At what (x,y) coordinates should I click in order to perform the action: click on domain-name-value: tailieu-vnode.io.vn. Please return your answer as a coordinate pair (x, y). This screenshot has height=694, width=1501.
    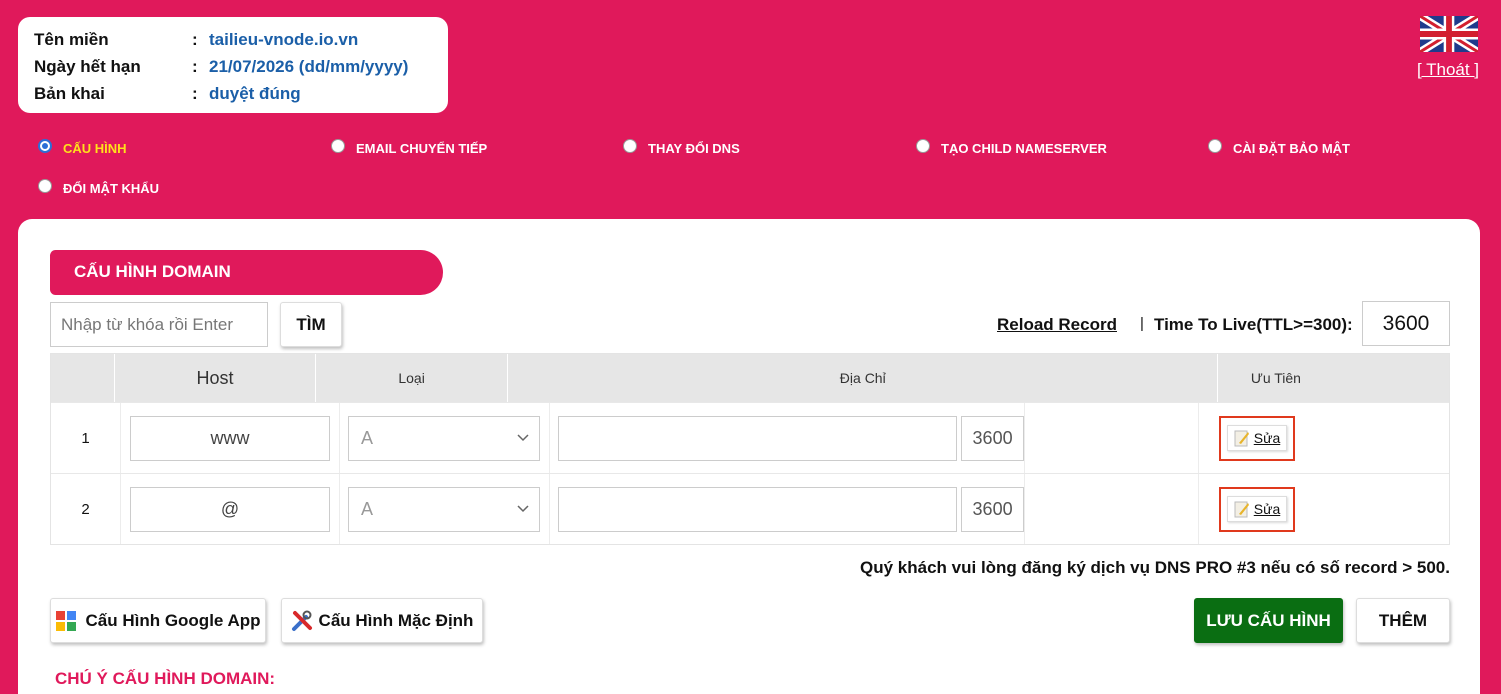
    Looking at the image, I should click on (284, 39).